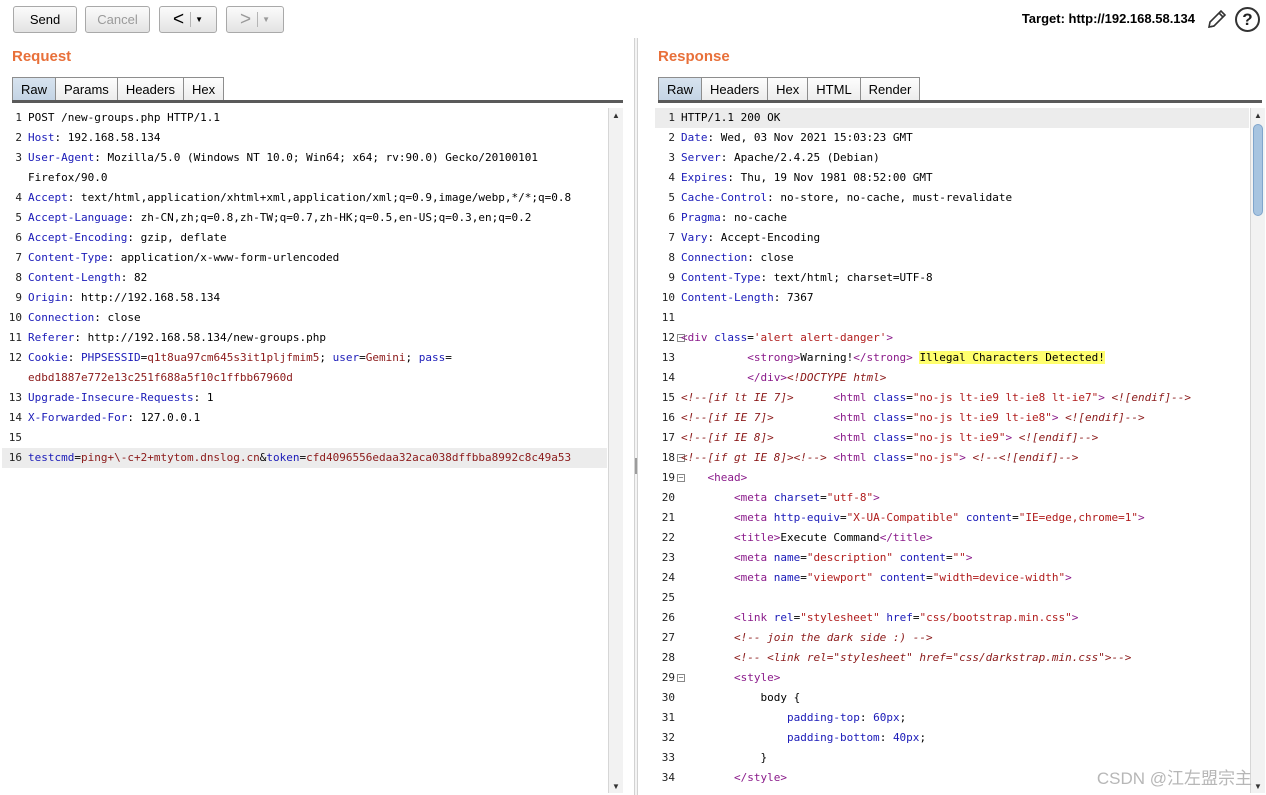 Image resolution: width=1266 pixels, height=795 pixels. I want to click on code-line: 14 X-Forwarded-For: 127.0.0.1, so click(304, 418).